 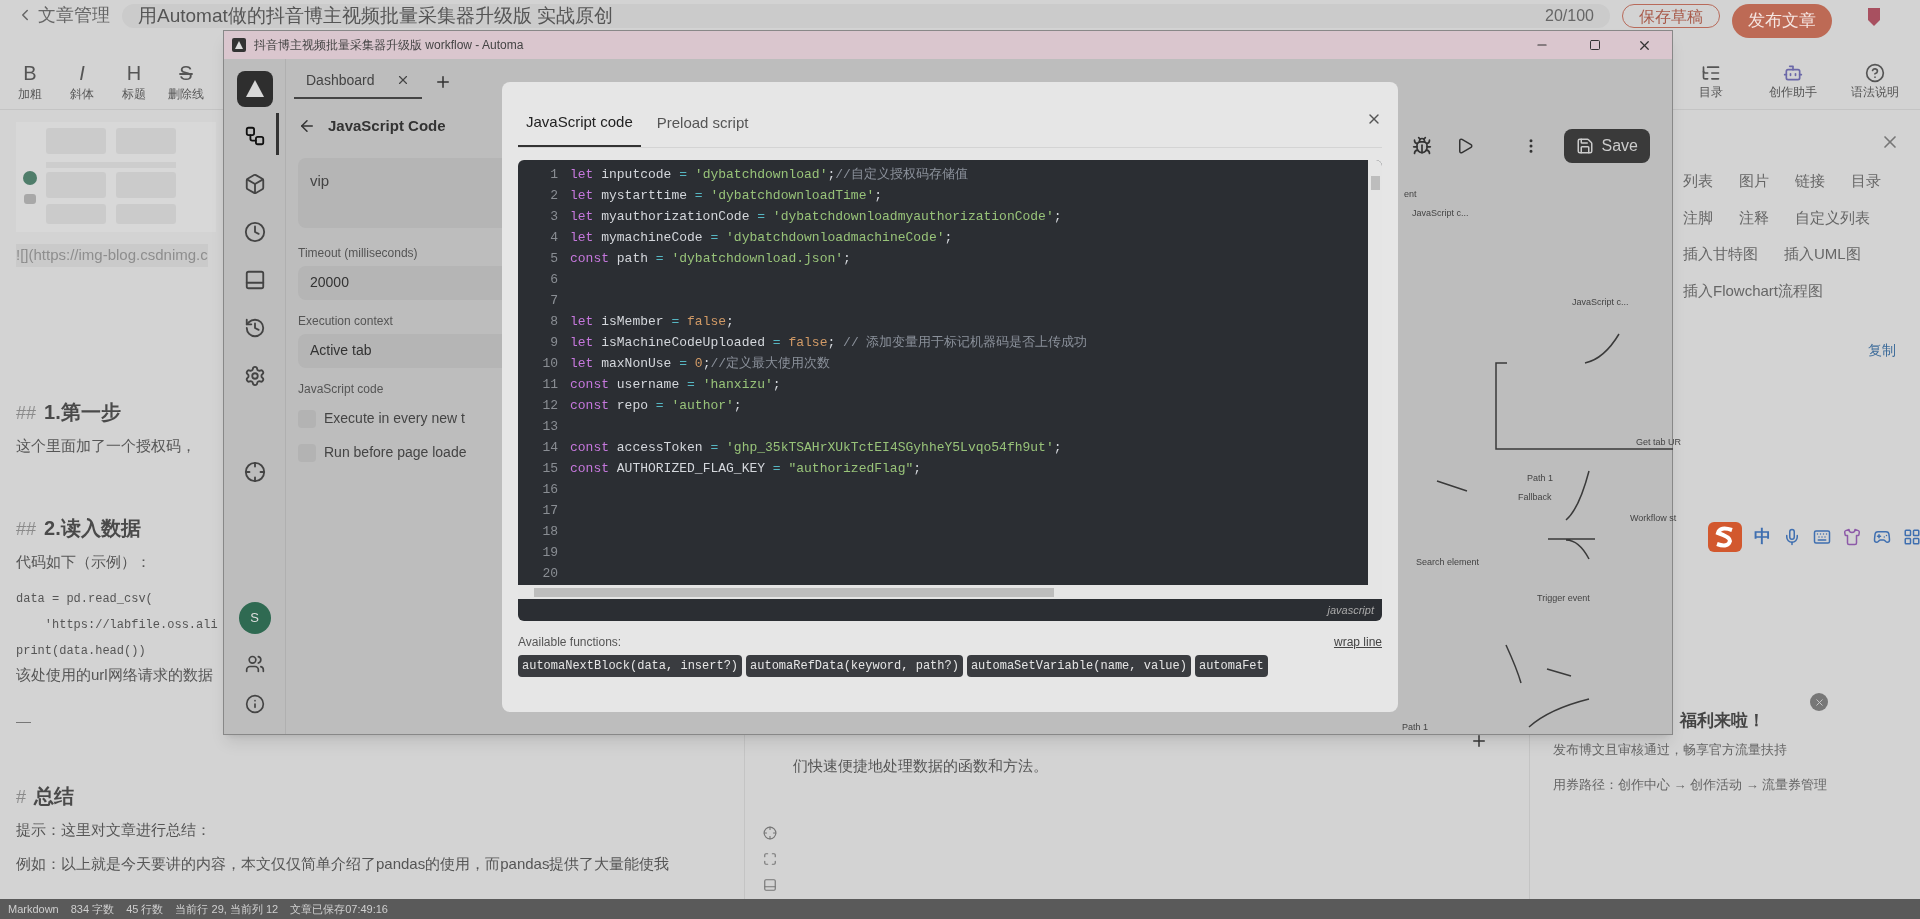 What do you see at coordinates (1595, 45) in the screenshot?
I see `maximize-icon` at bounding box center [1595, 45].